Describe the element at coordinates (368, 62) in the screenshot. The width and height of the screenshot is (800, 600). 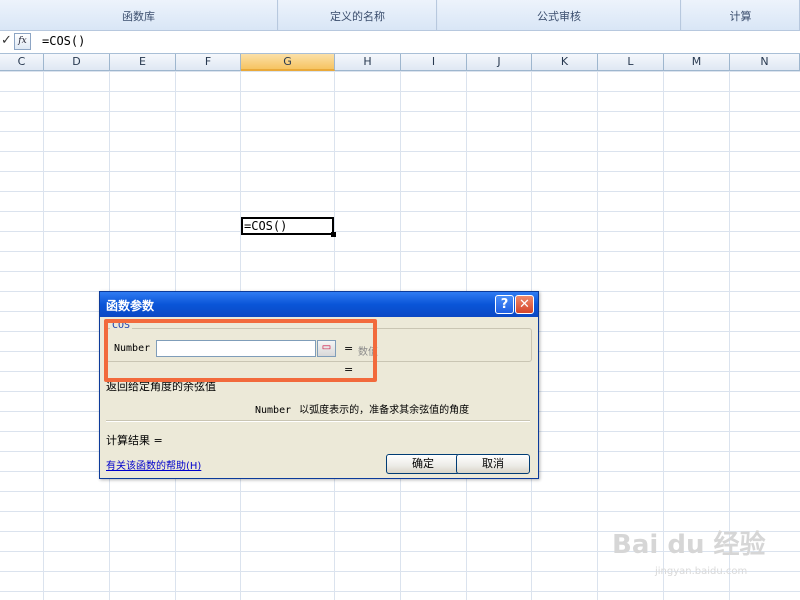
I see `column-header-h: H` at that location.